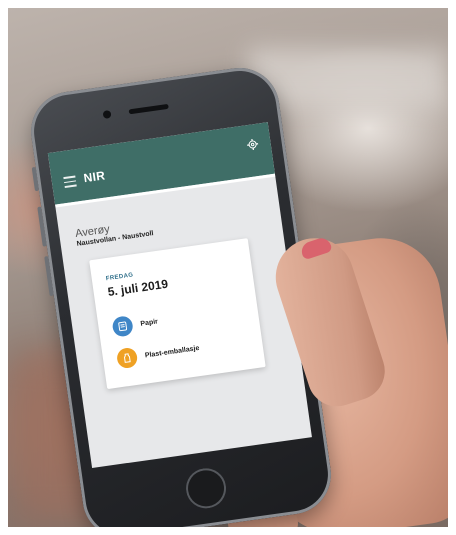  What do you see at coordinates (122, 326) in the screenshot?
I see `paper-recycle-icon` at bounding box center [122, 326].